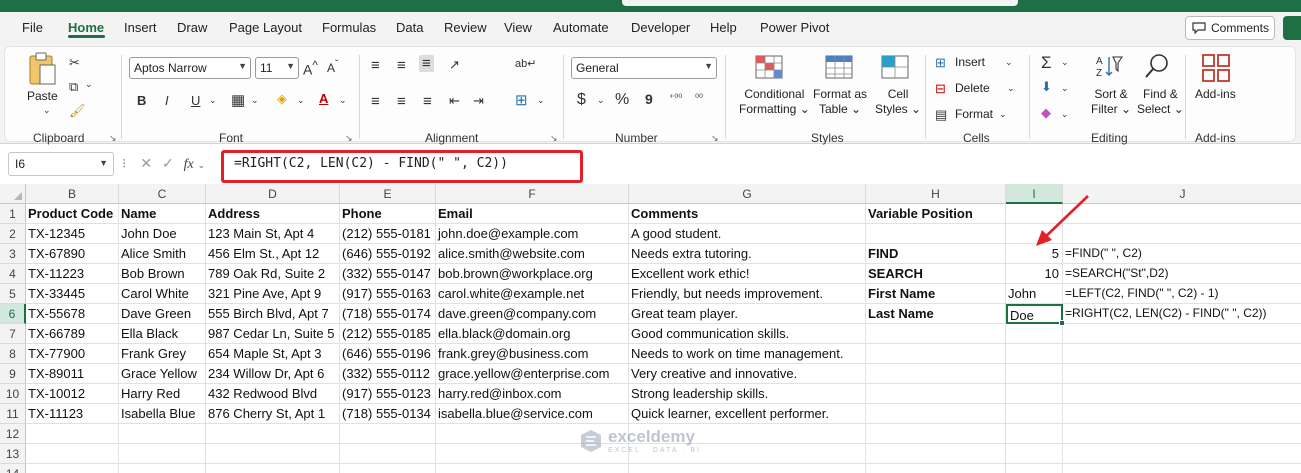 This screenshot has width=1301, height=473. I want to click on table-cell: 432 Redwood Blvd, so click(273, 394).